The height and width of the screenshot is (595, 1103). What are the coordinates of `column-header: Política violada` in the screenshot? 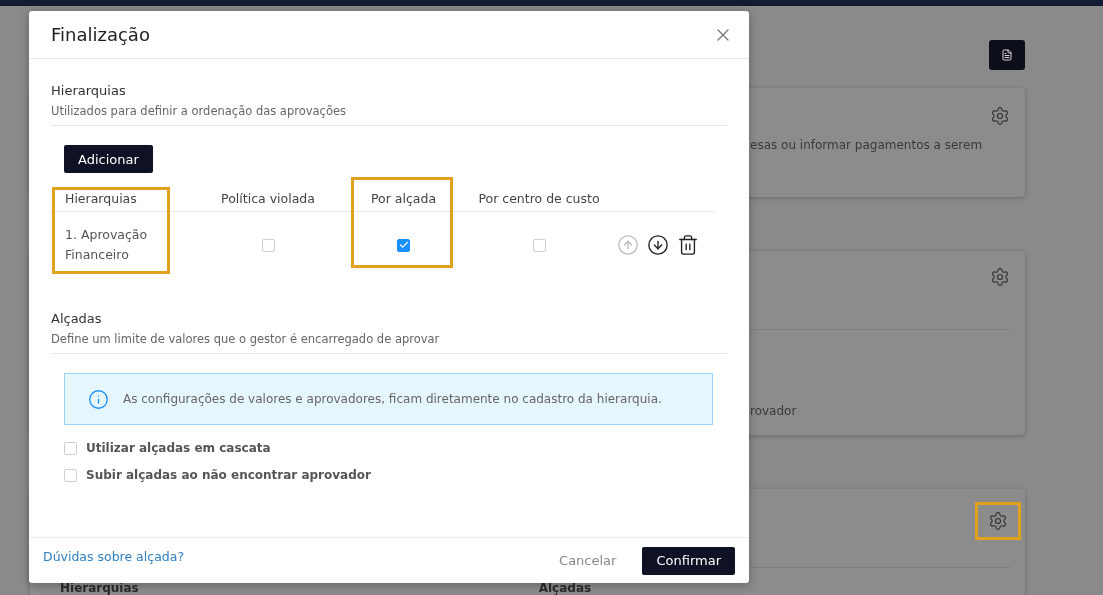 It's located at (268, 198).